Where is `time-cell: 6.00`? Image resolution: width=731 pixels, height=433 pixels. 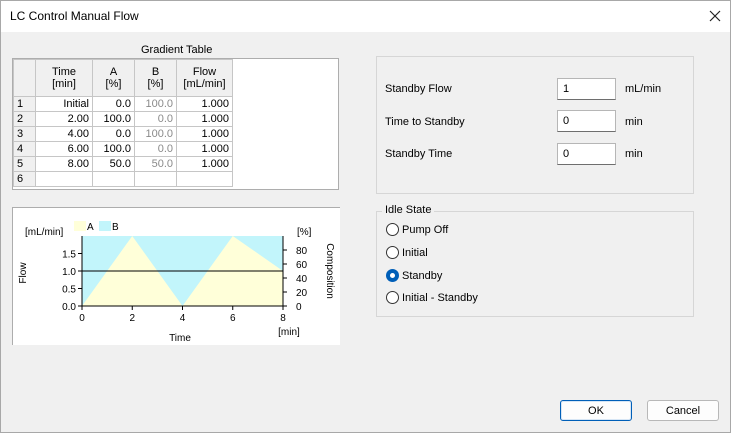
time-cell: 6.00 is located at coordinates (64, 149).